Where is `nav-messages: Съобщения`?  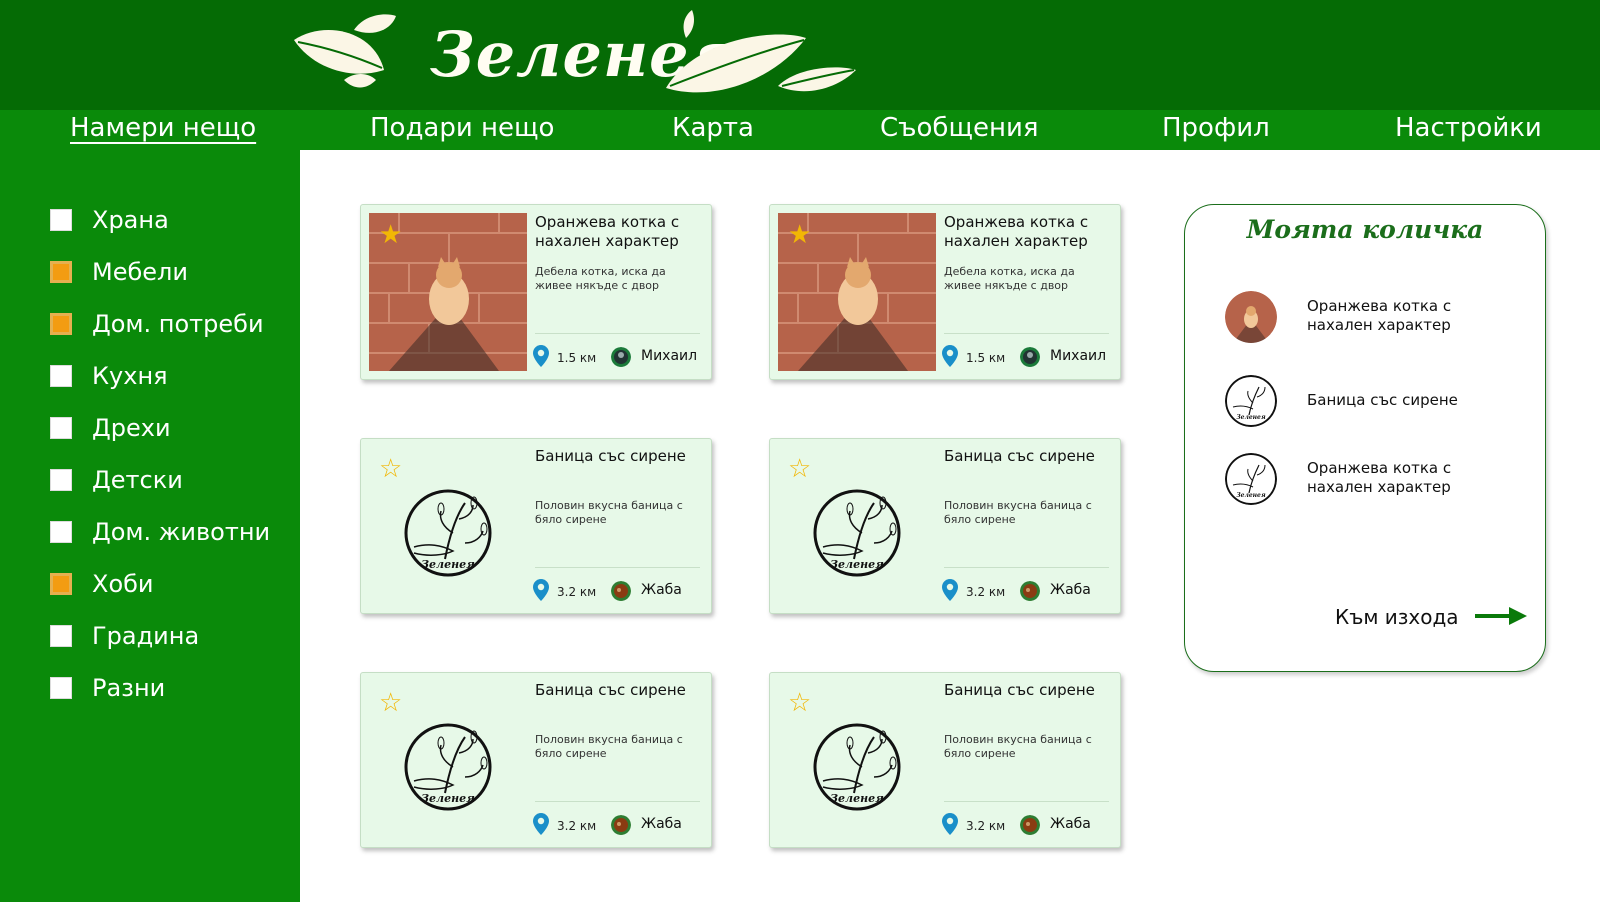
nav-messages: Съобщения is located at coordinates (959, 128).